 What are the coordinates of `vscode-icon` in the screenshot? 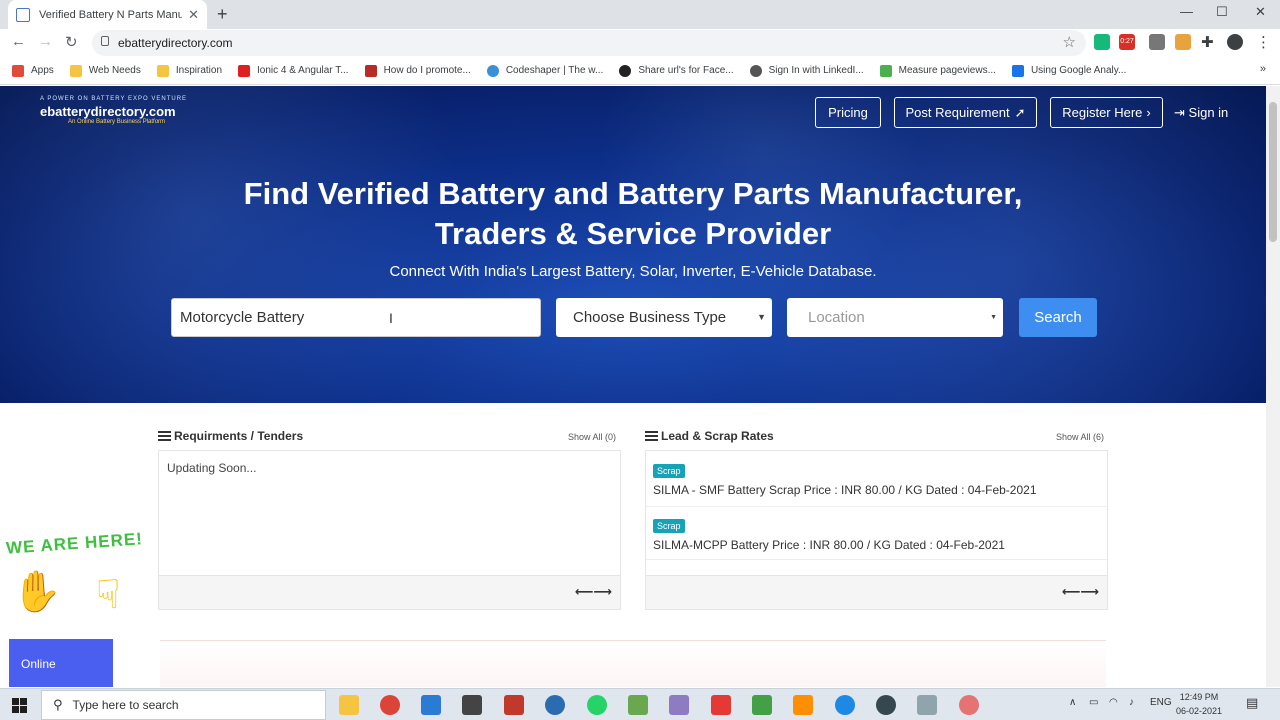 It's located at (431, 705).